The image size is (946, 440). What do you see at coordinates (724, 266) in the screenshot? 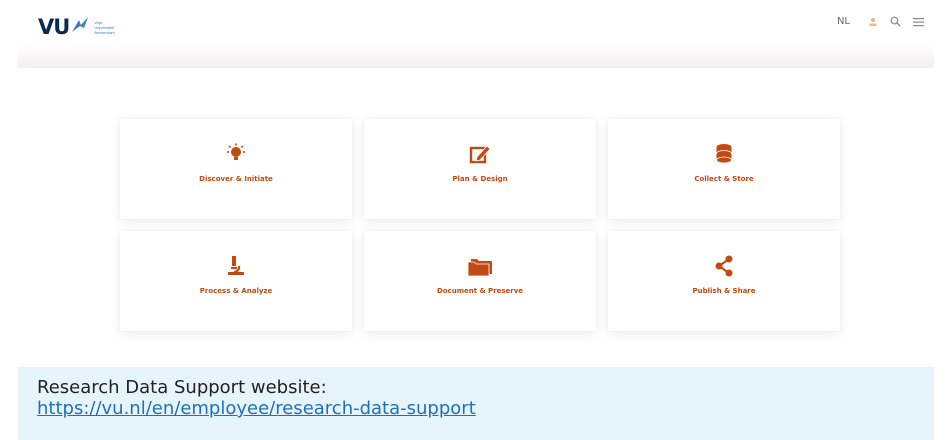
I see `share-icon` at bounding box center [724, 266].